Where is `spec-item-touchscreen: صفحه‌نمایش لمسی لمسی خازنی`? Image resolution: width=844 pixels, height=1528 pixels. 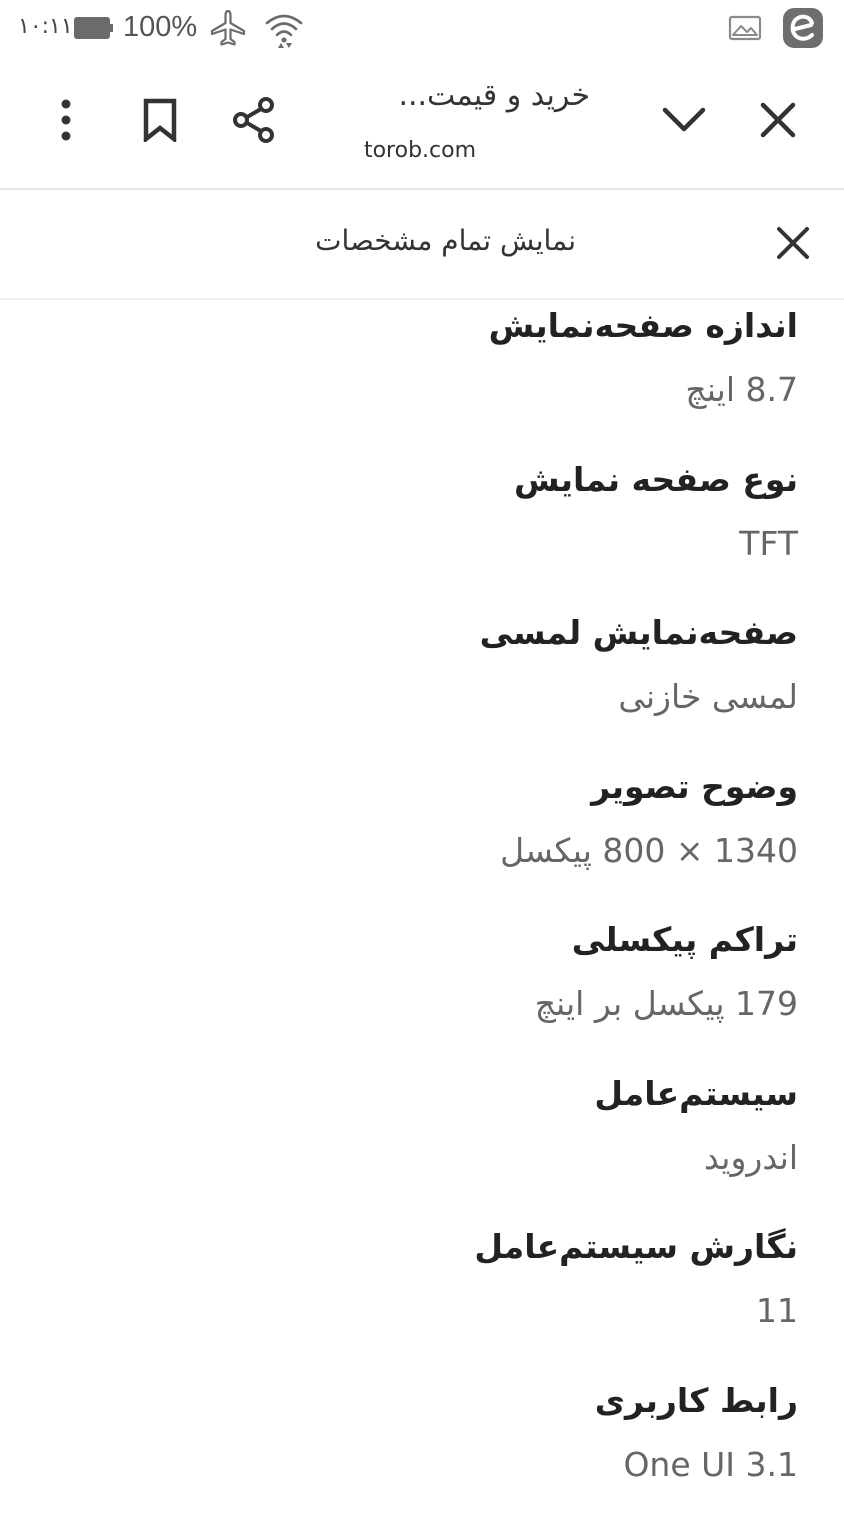
spec-item-touchscreen: صفحه‌نمایش لمسی لمسی خازنی is located at coordinates (422, 684).